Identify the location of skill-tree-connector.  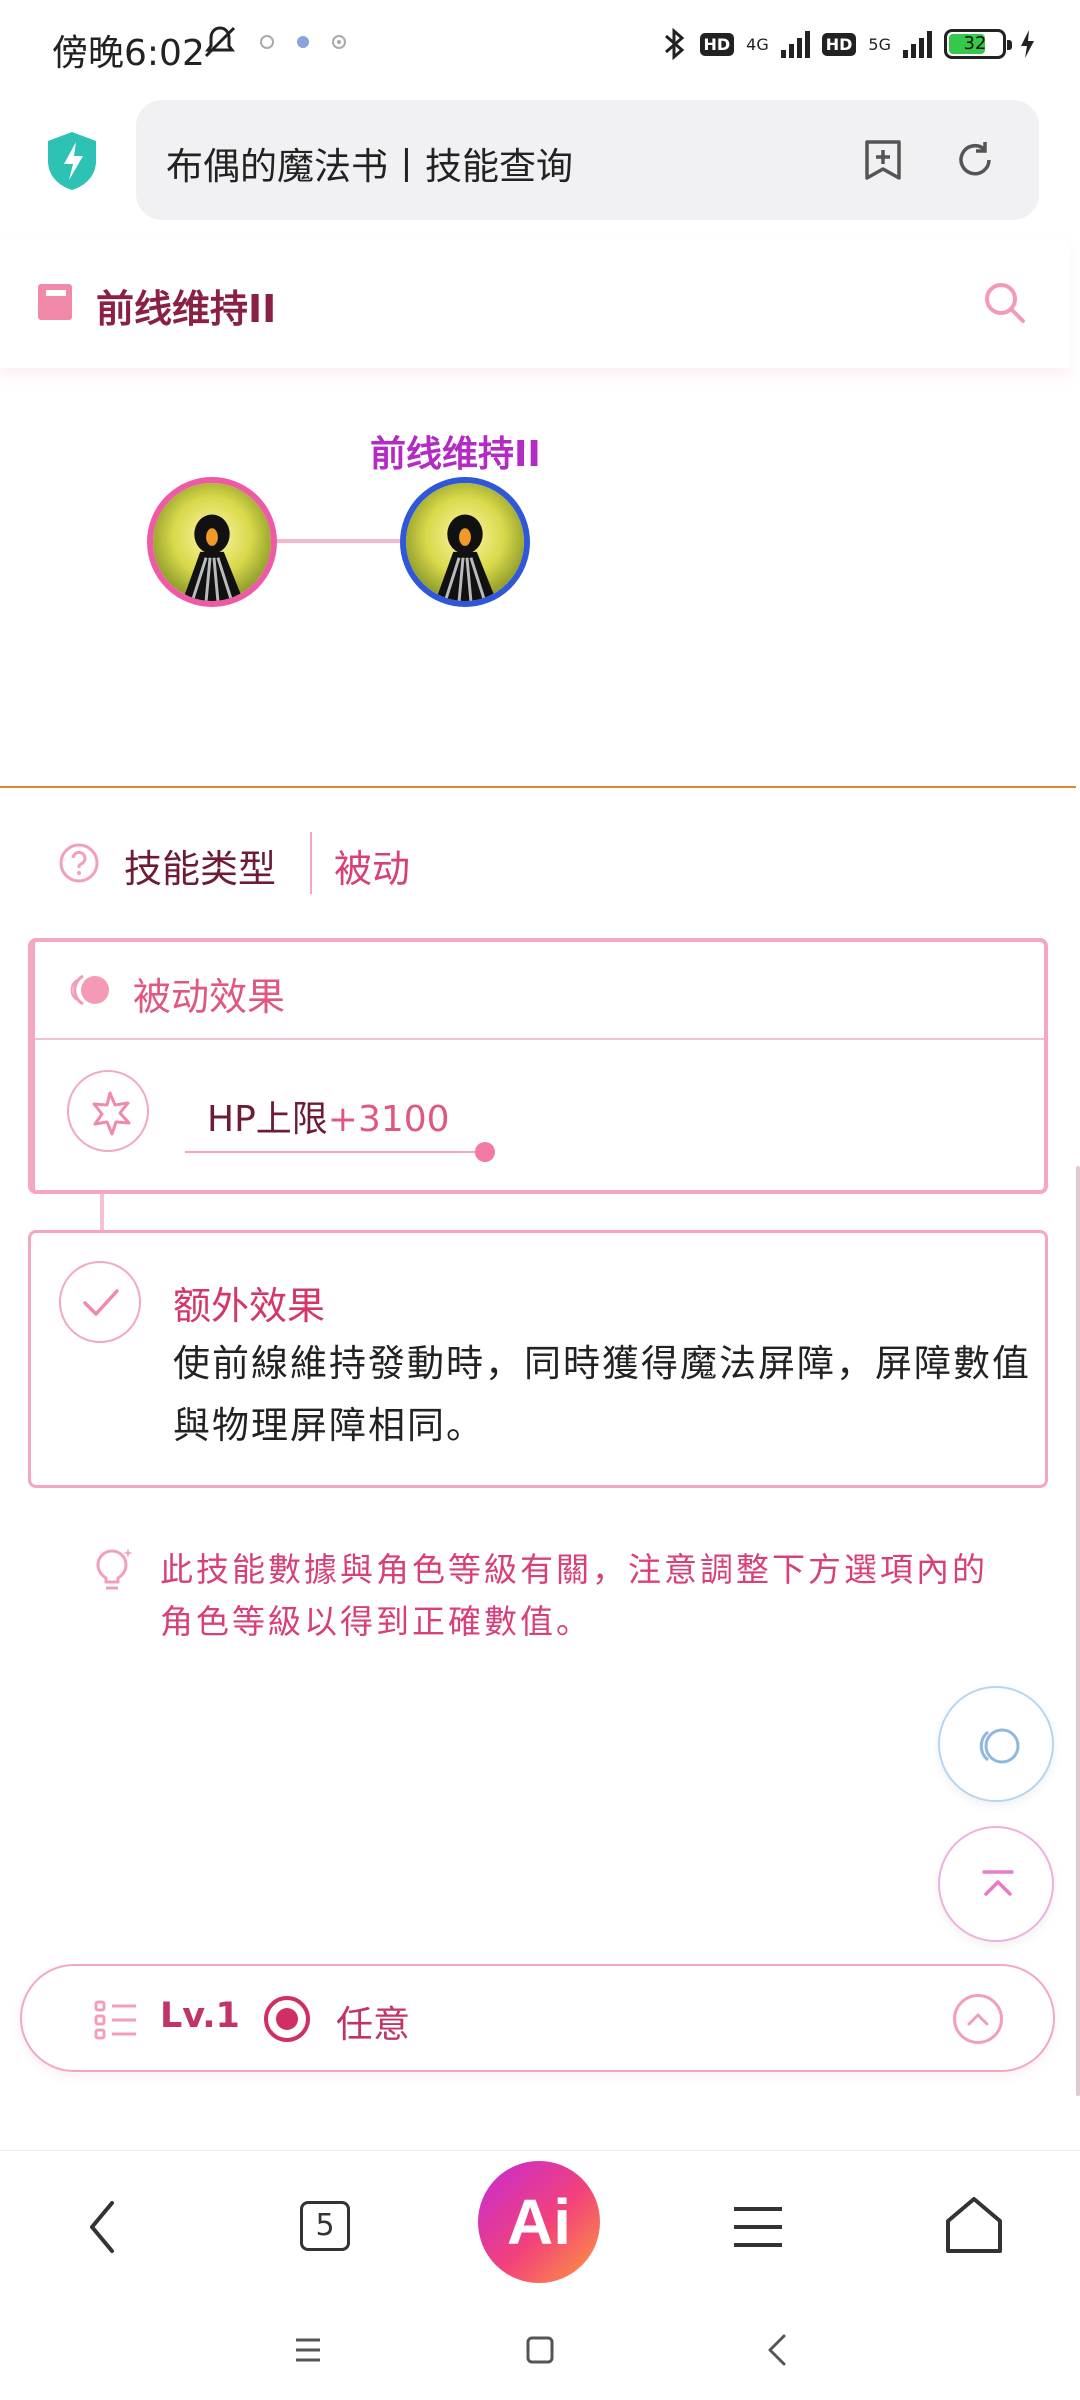
(340, 541).